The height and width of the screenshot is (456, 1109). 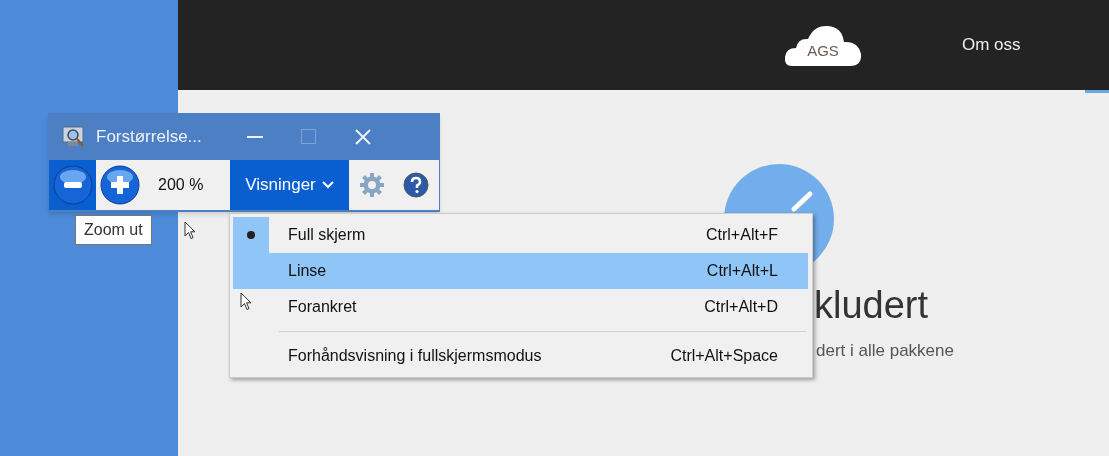 I want to click on tooltip: Zoom ut, so click(x=113, y=230).